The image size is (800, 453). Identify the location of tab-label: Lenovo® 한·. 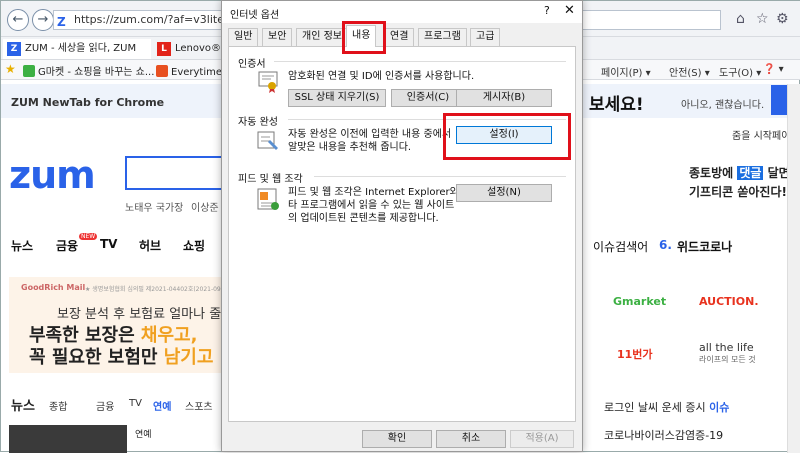
(199, 48).